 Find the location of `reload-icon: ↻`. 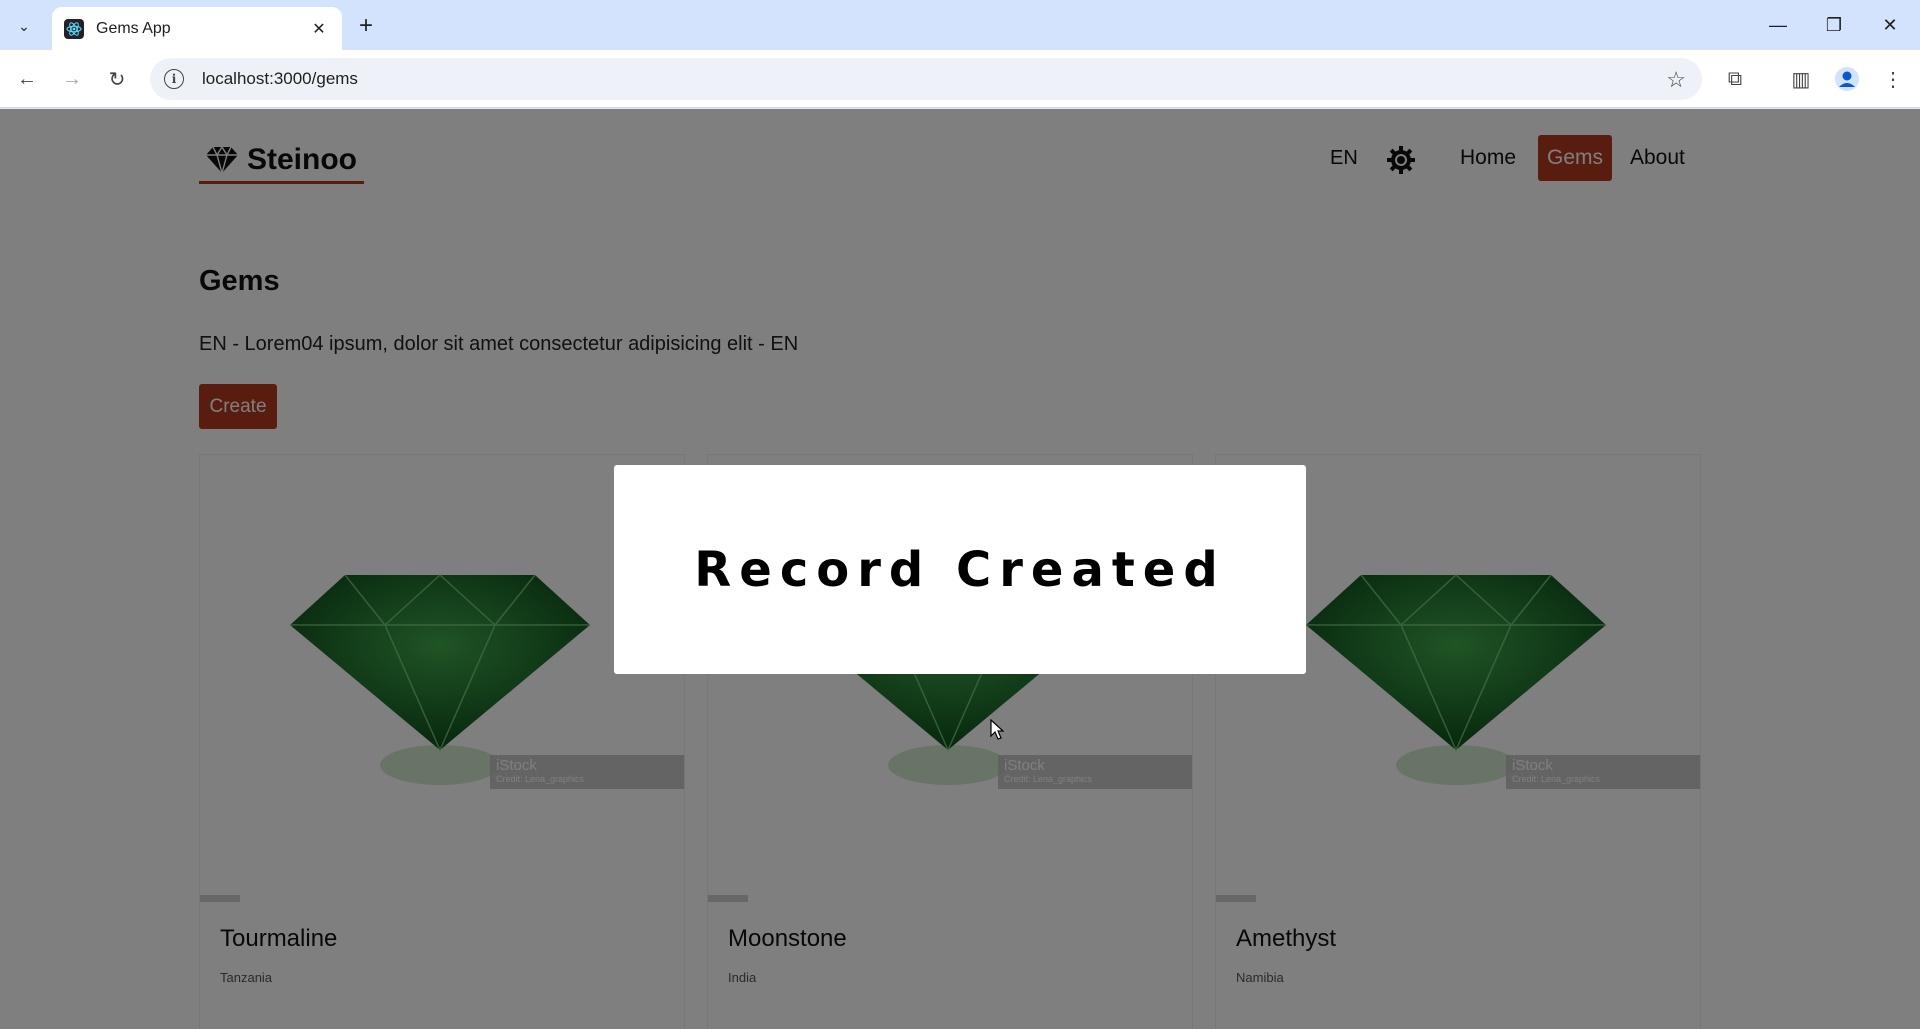

reload-icon: ↻ is located at coordinates (117, 79).